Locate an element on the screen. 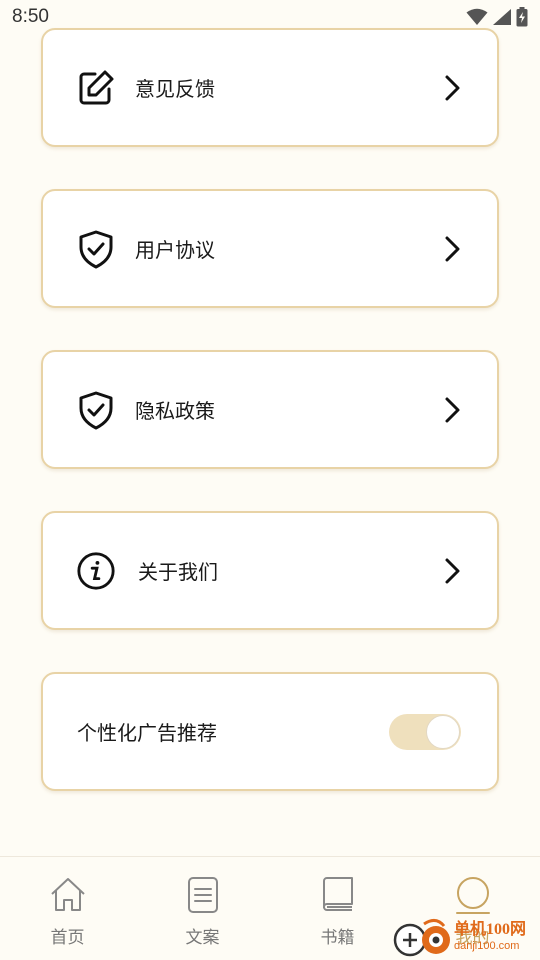  cellular-signal-icon is located at coordinates (502, 17).